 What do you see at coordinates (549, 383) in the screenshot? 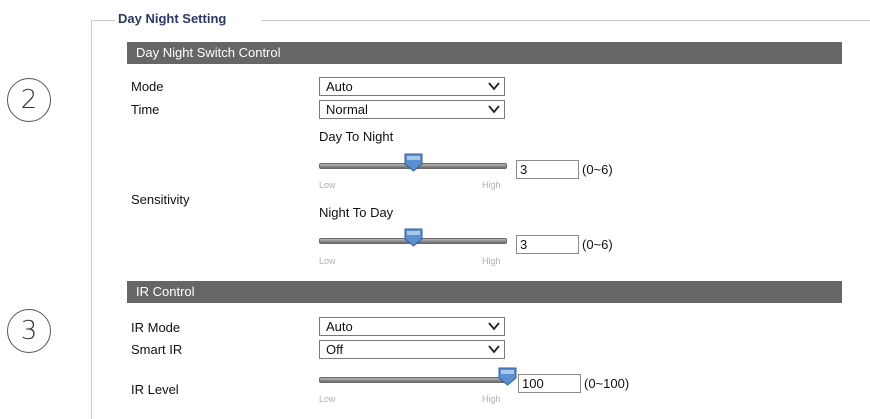
I see `ir-level-value-input: 100` at bounding box center [549, 383].